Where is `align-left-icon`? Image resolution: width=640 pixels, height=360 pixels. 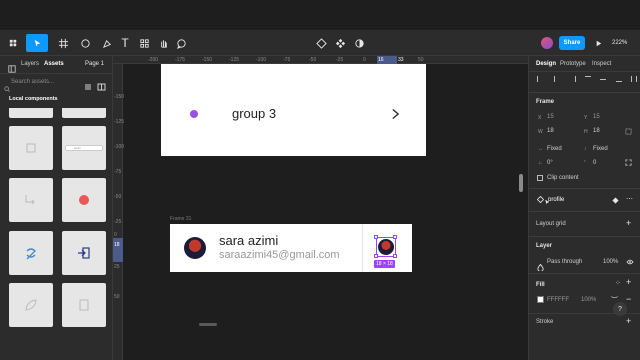
align-left-icon is located at coordinates (540, 79).